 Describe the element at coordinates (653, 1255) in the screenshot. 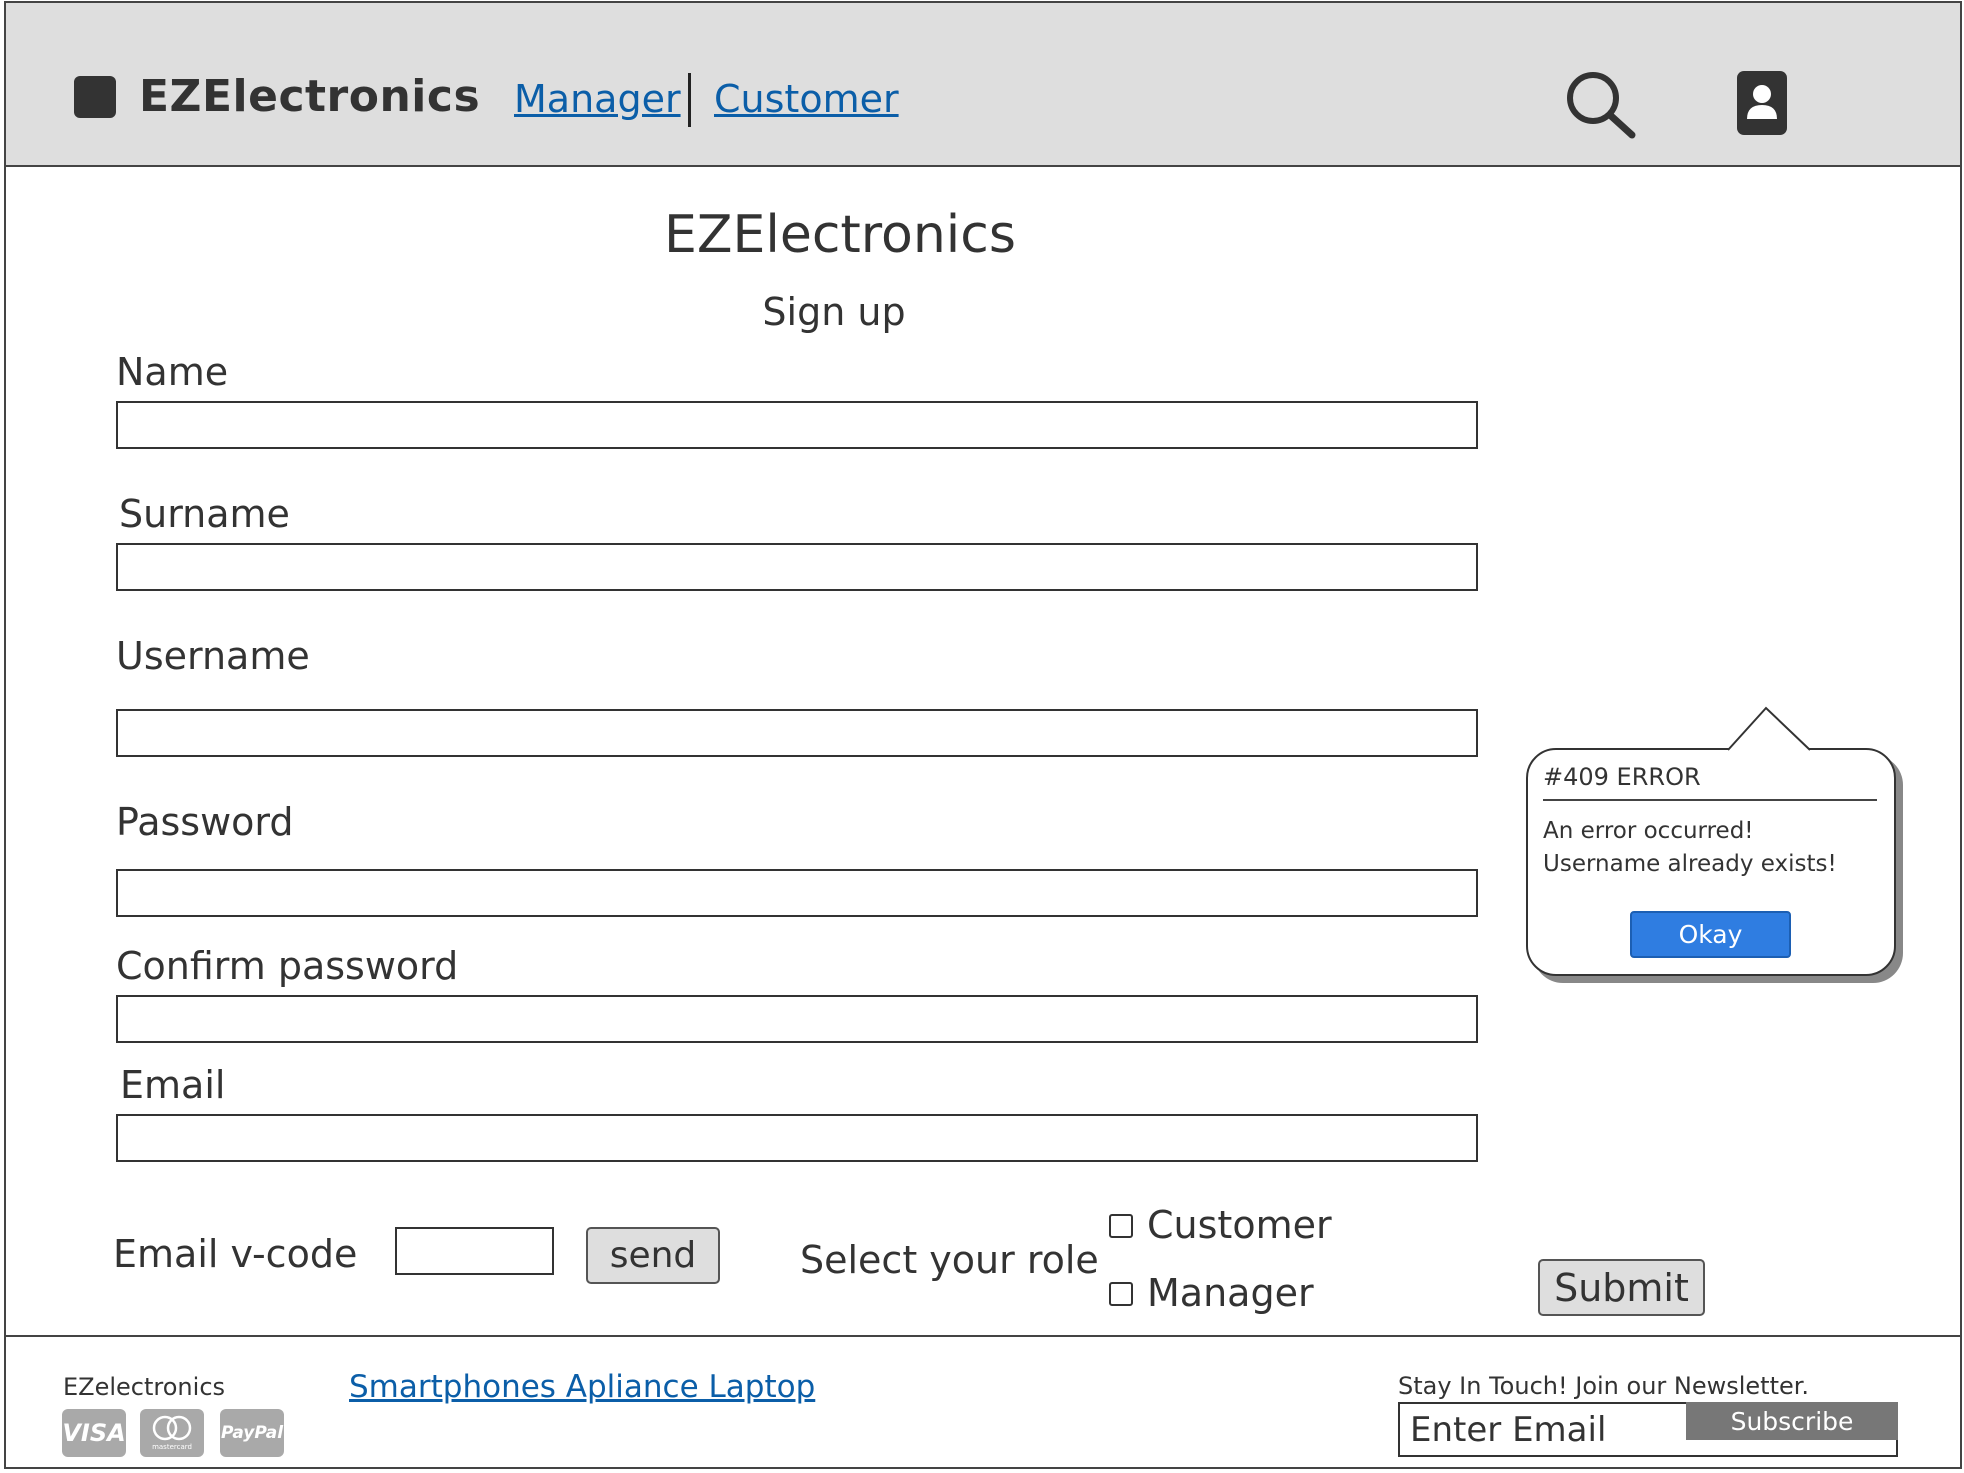

I see `send-button: send` at that location.